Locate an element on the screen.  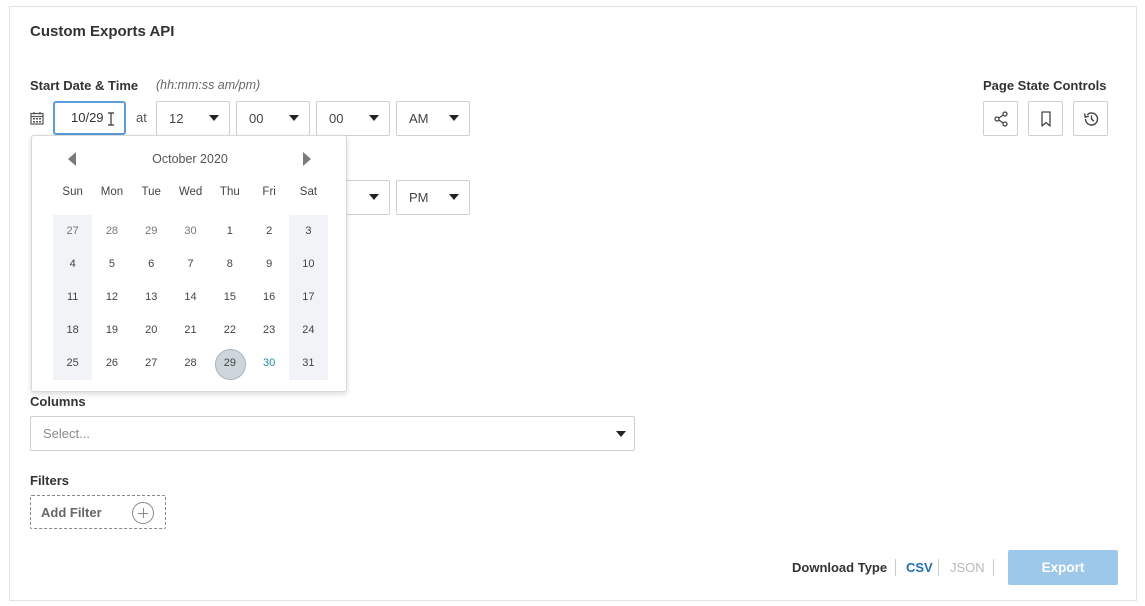
text-cursor-icon is located at coordinates (111, 119).